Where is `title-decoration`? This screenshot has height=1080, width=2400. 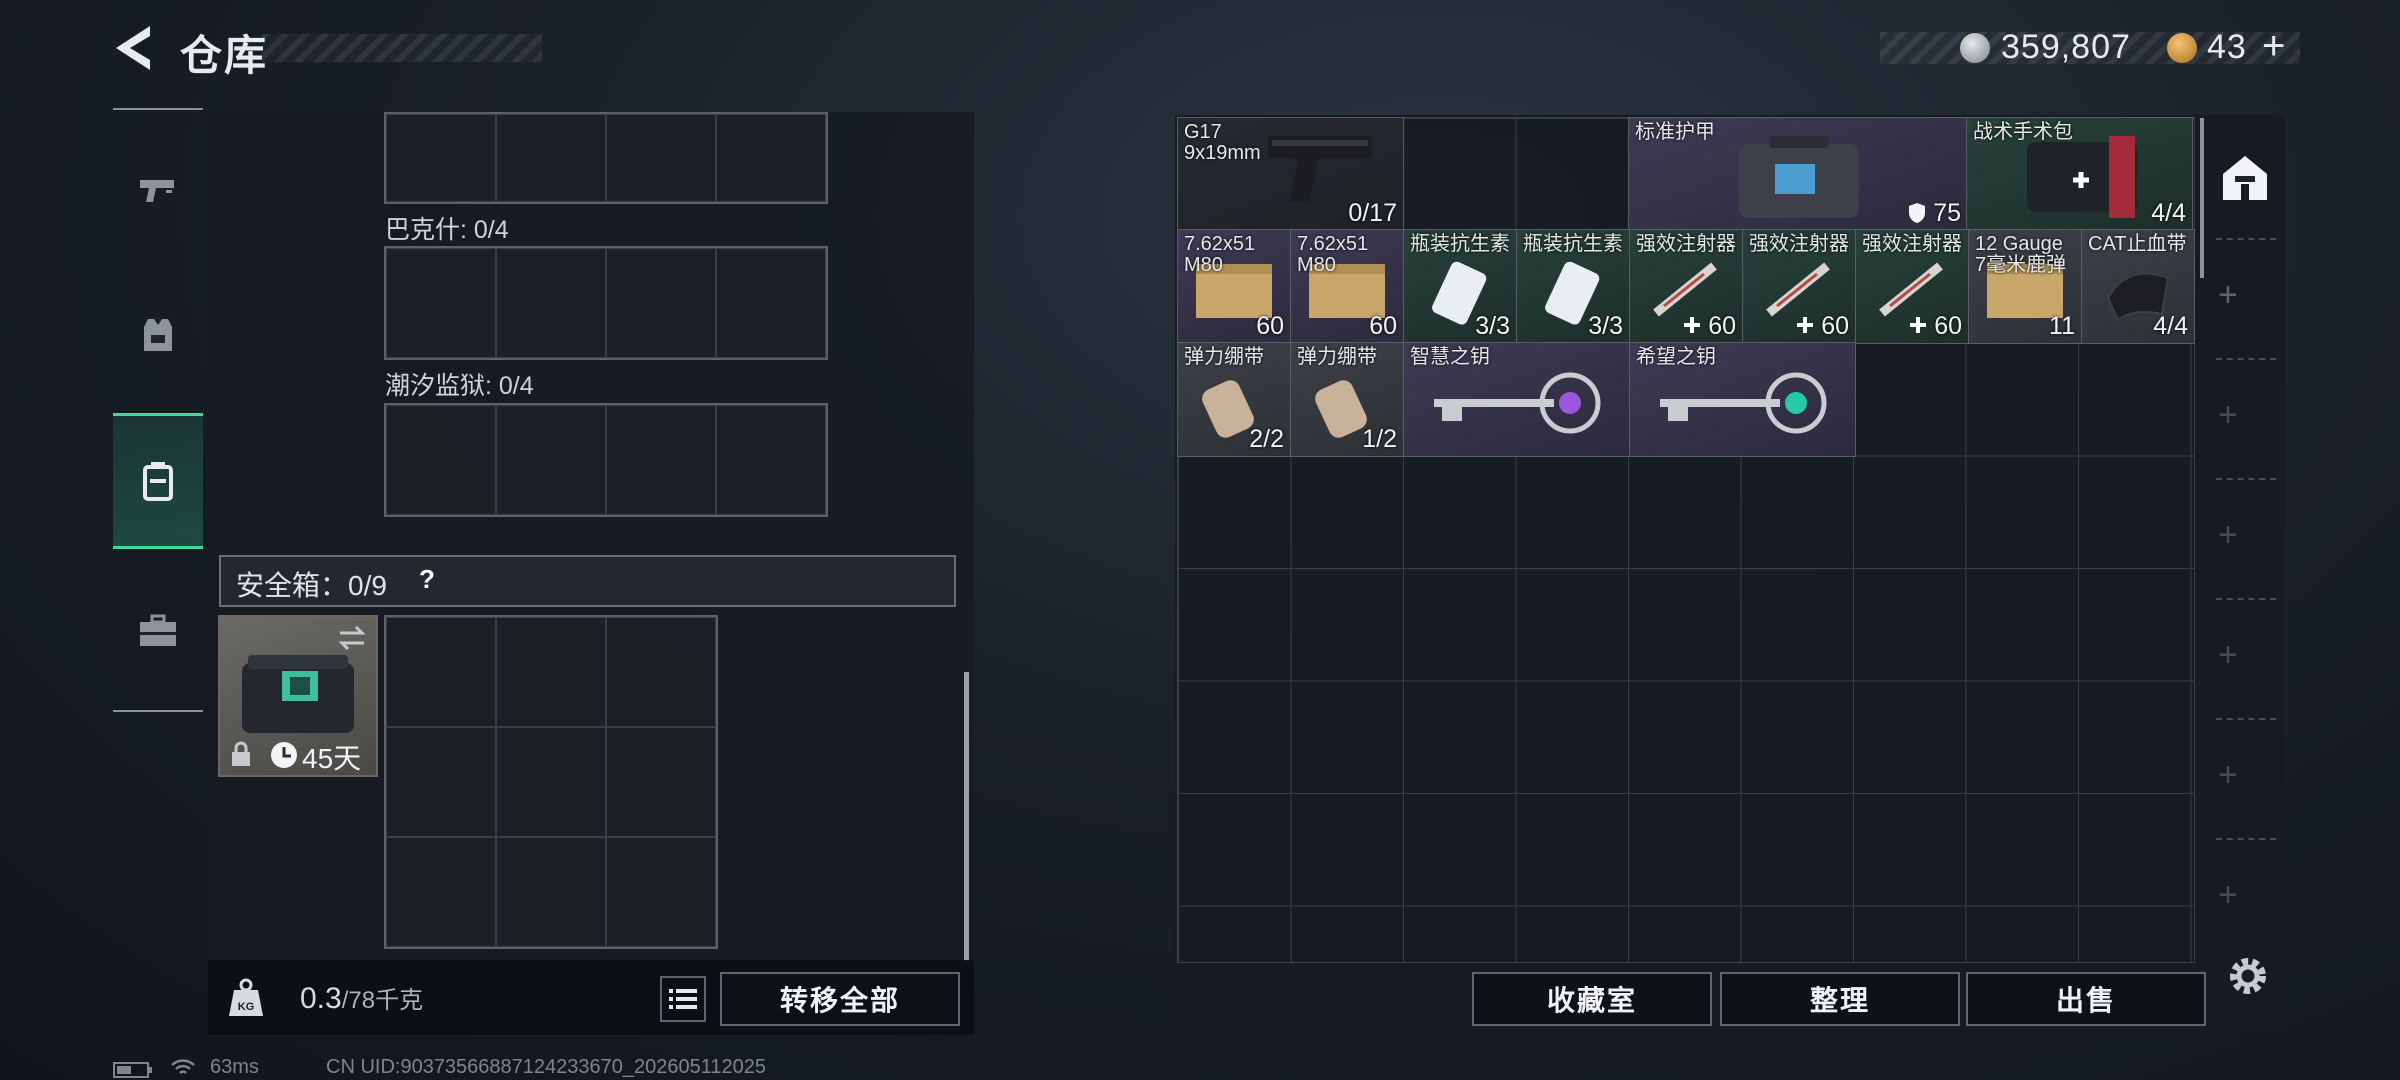 title-decoration is located at coordinates (402, 48).